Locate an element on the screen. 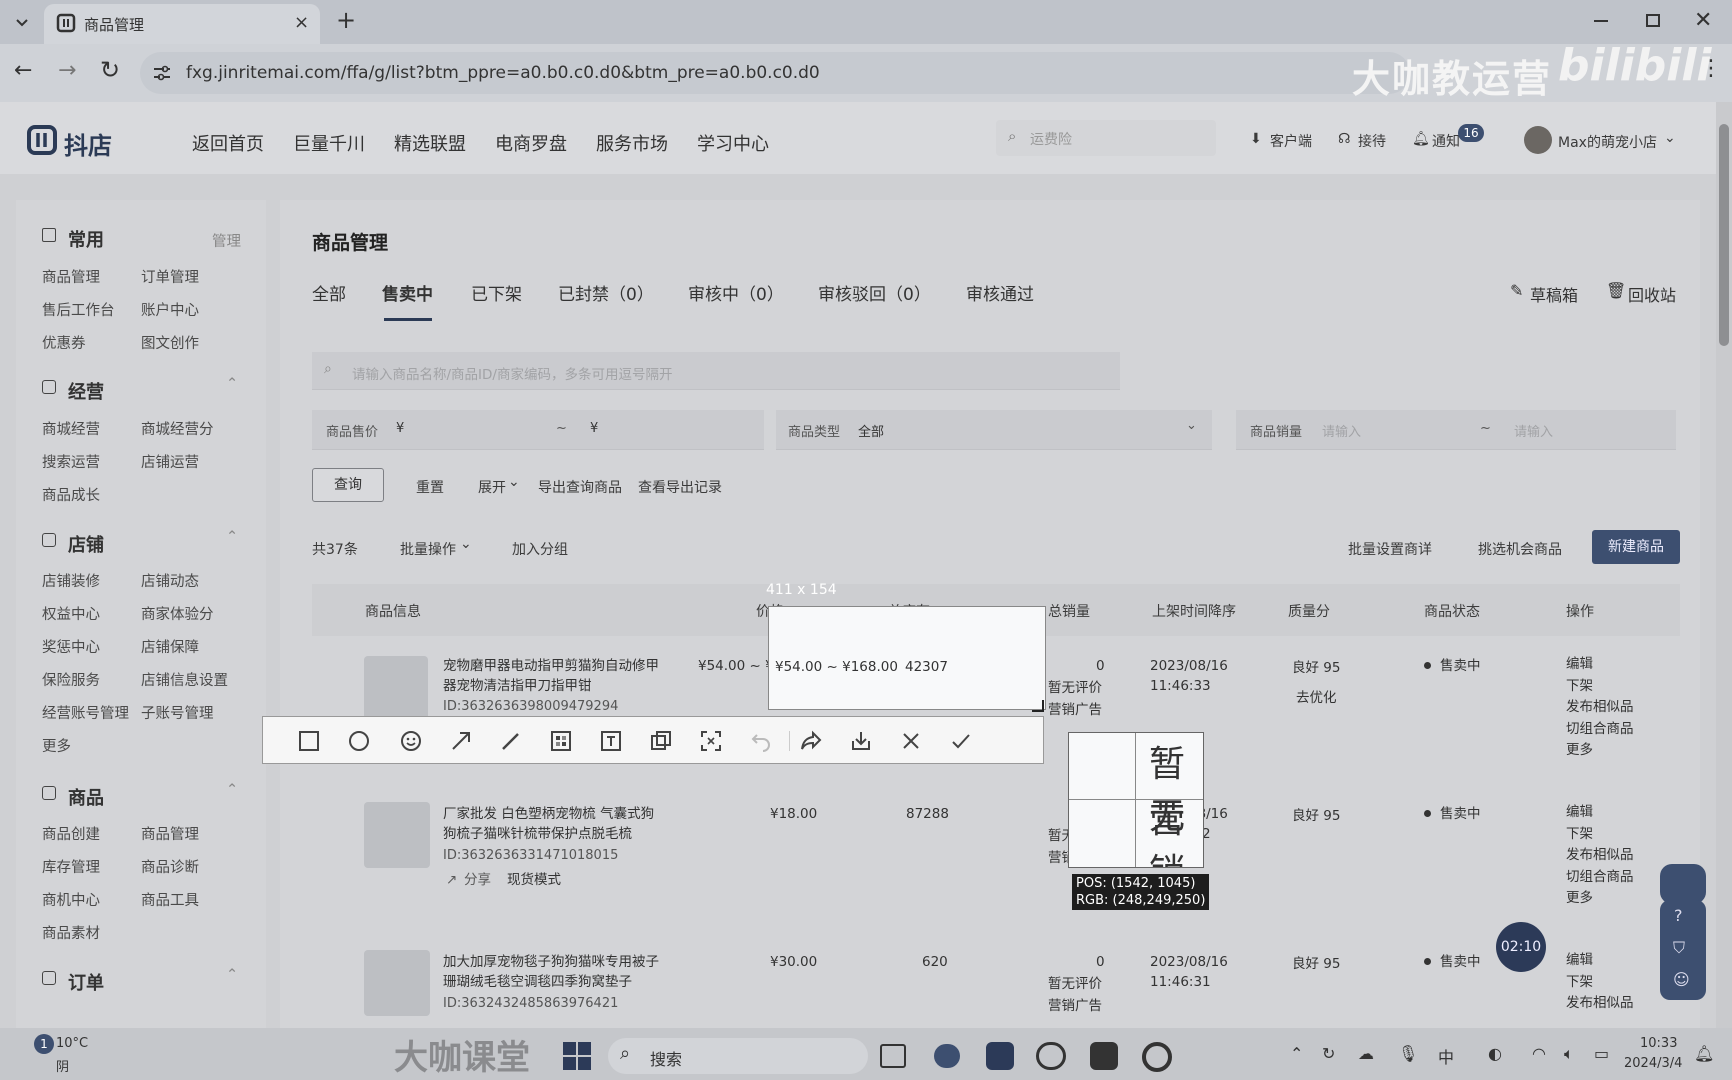  collapse-goods-icon: ⌃ is located at coordinates (232, 790).